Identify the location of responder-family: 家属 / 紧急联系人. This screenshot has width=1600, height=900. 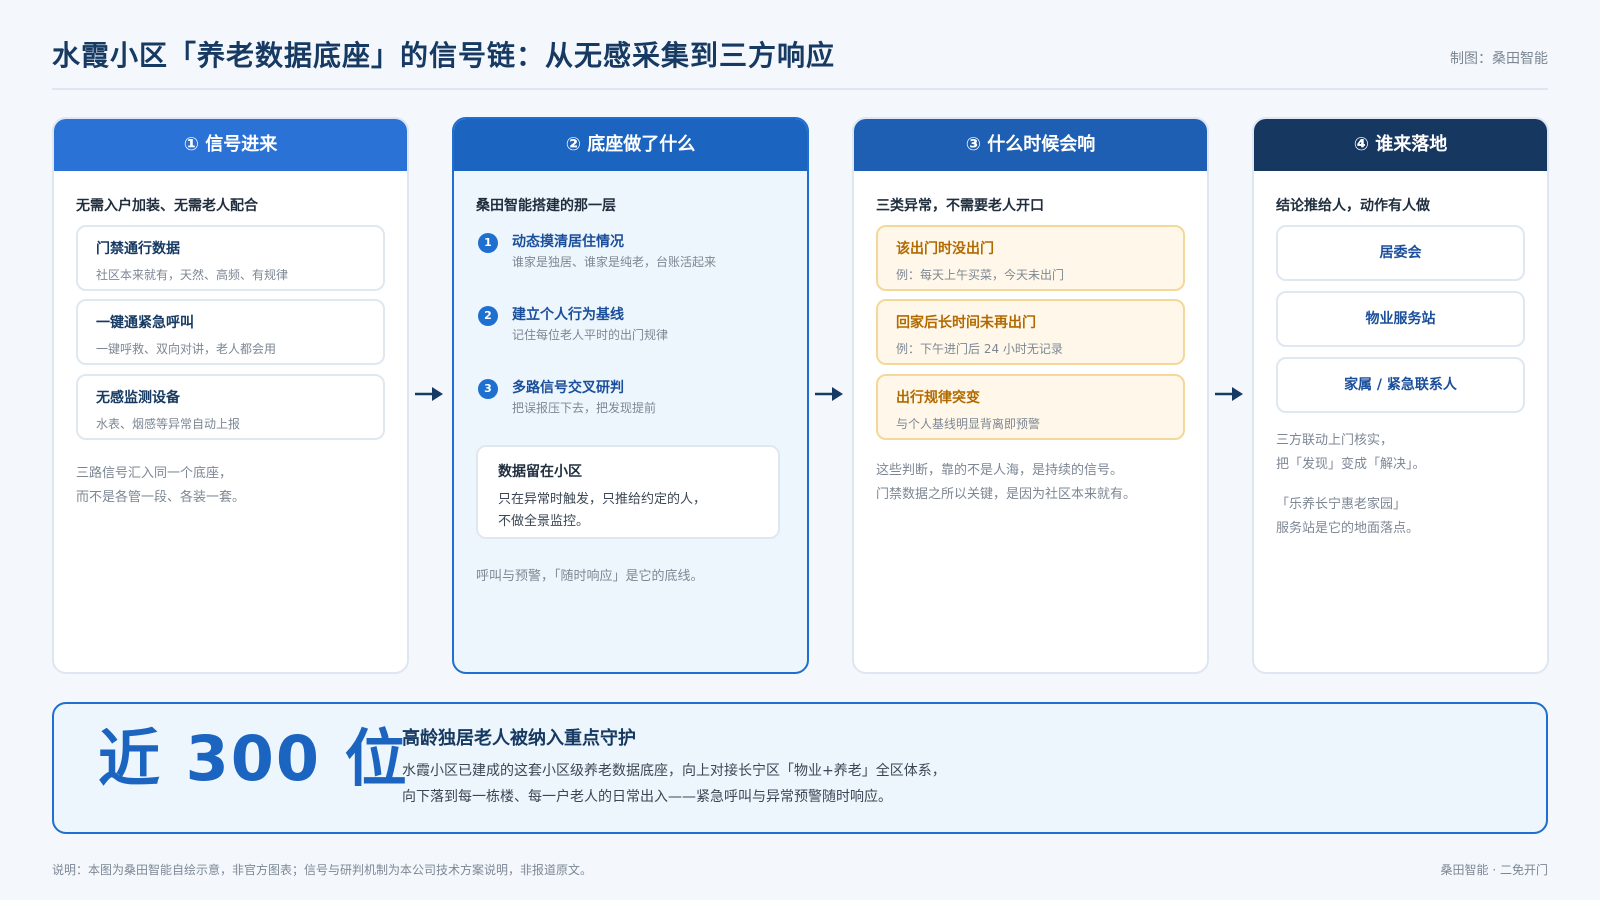
(1400, 385).